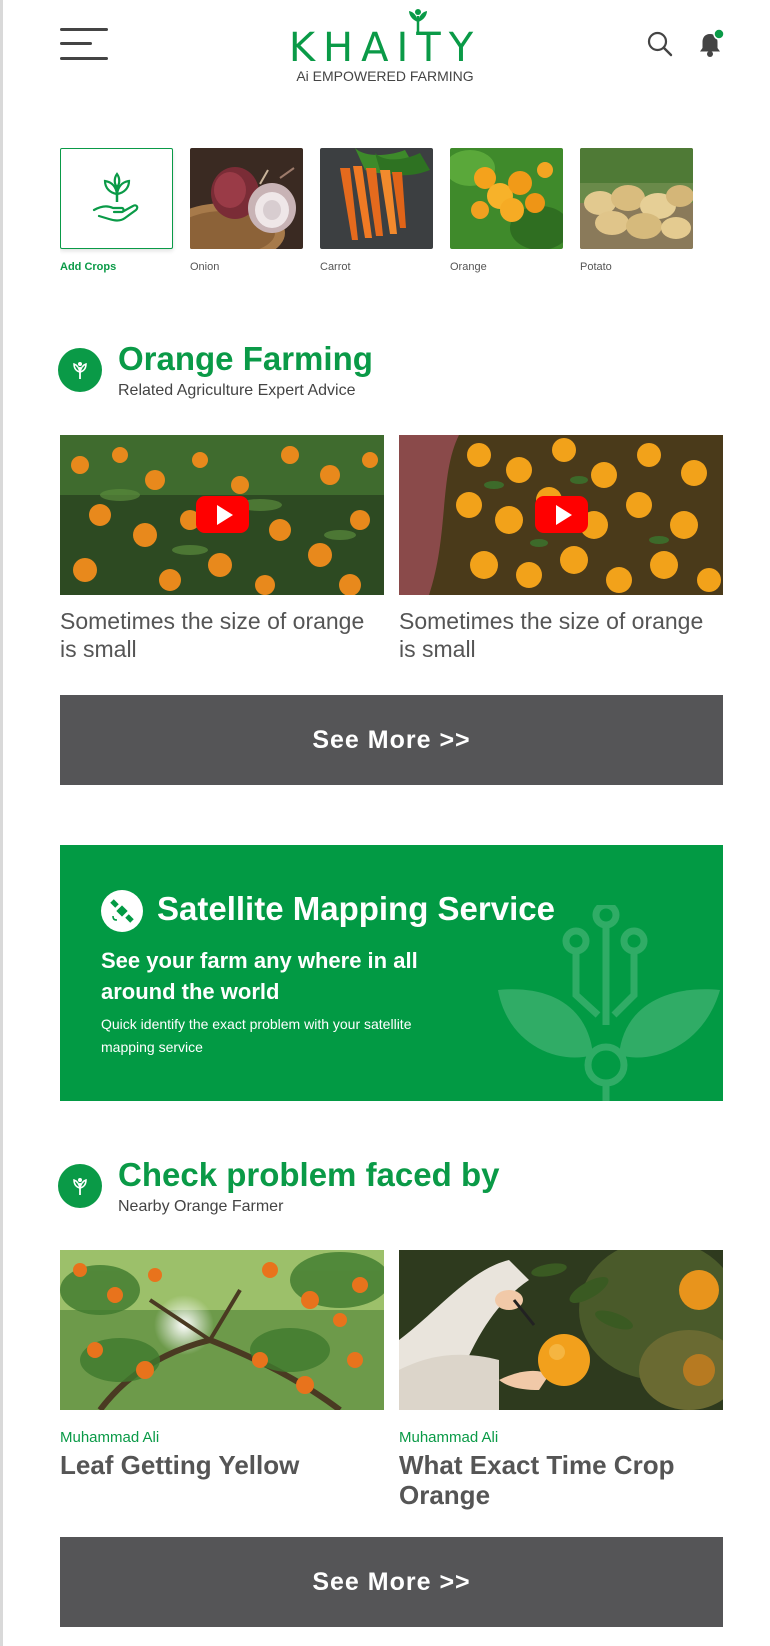 This screenshot has width=770, height=1646. I want to click on post-title: Leaf Getting Yellow, so click(180, 1465).